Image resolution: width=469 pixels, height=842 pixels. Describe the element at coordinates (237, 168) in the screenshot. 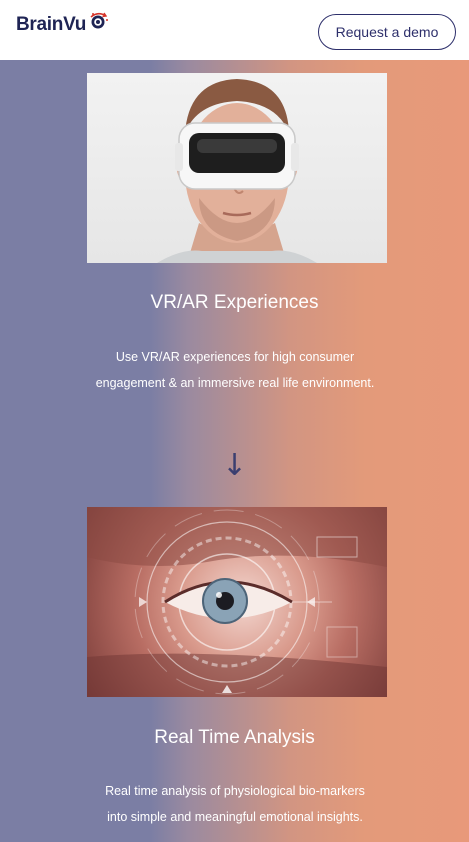

I see `vr-headset-man-image` at that location.